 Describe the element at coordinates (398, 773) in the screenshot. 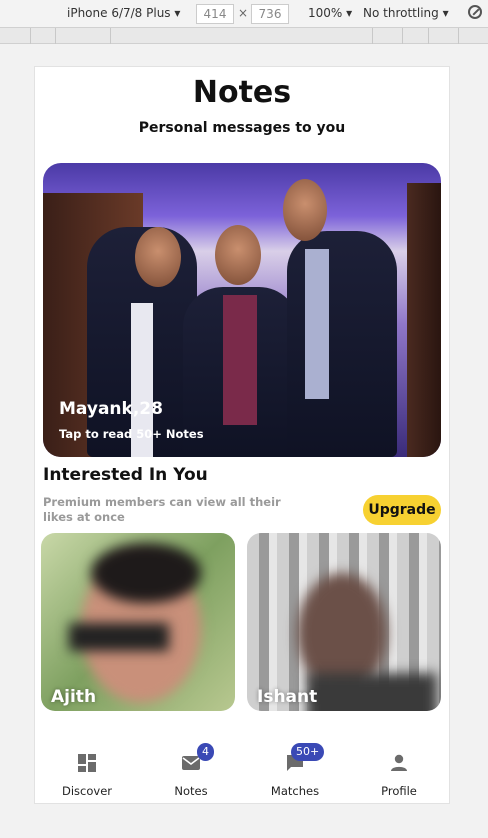

I see `nav-profile: Profile` at that location.